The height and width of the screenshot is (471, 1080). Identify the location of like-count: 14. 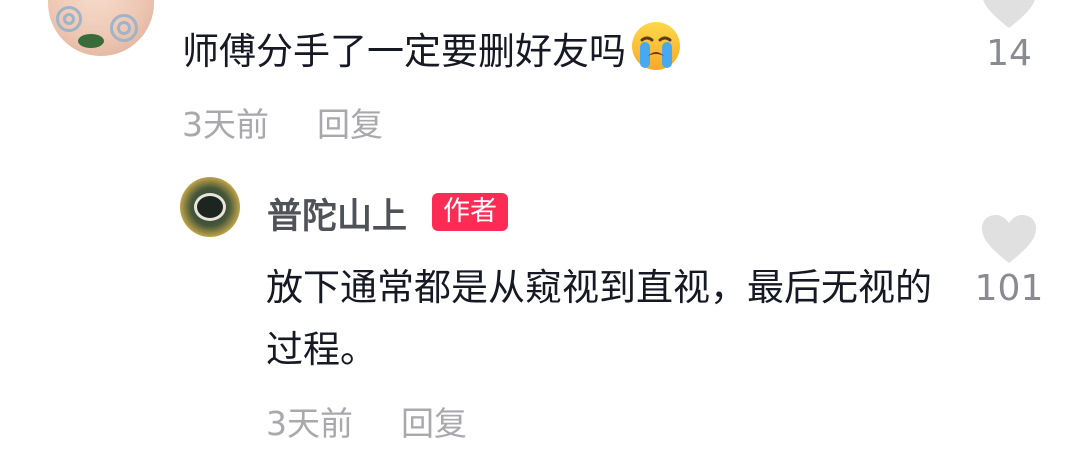
(1009, 53).